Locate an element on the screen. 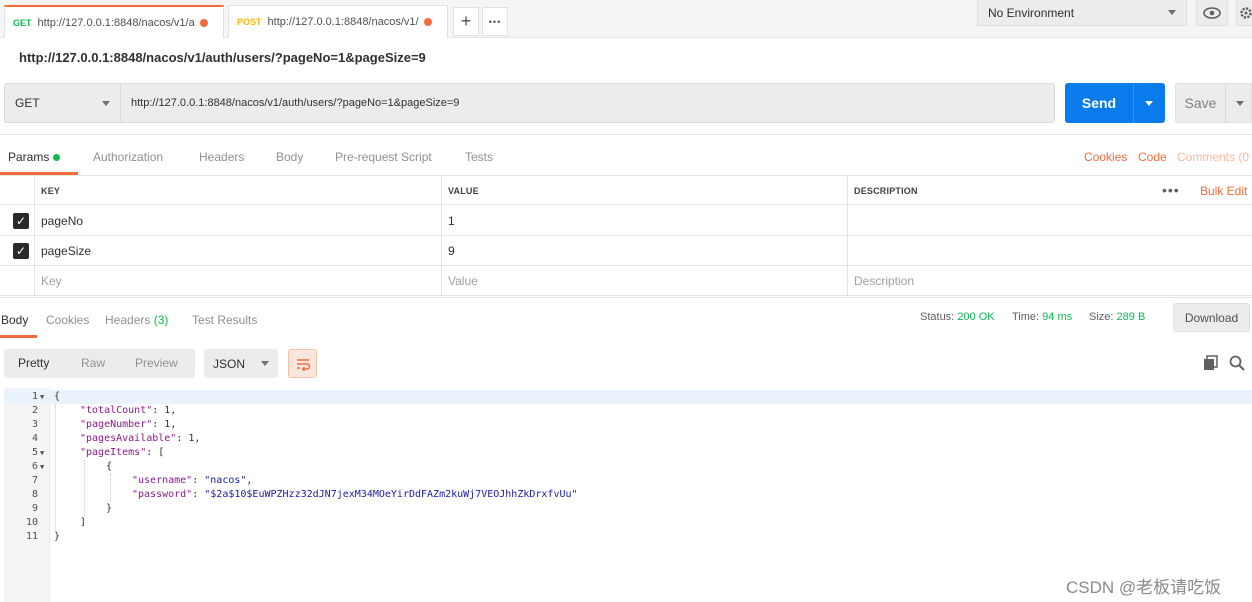  tab-authorization: Authorization is located at coordinates (128, 157).